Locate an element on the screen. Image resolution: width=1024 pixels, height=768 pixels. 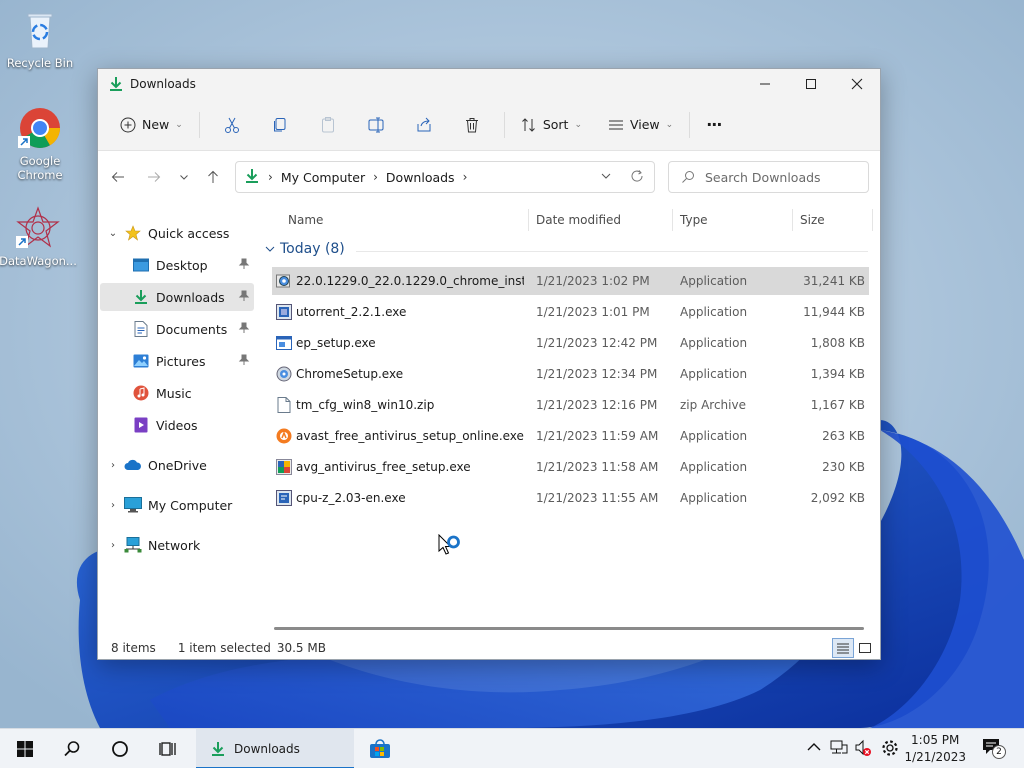
sort-button: Sort ⌄ is located at coordinates (551, 125).